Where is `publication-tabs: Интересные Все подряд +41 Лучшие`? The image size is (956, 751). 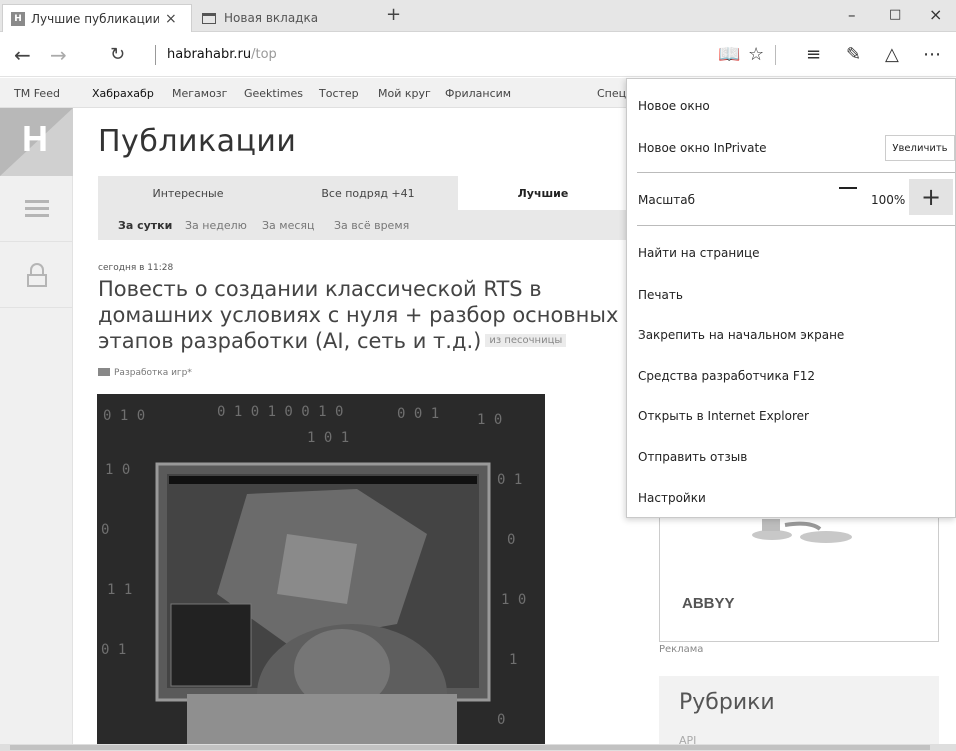 publication-tabs: Интересные Все подряд +41 Лучшие is located at coordinates (363, 193).